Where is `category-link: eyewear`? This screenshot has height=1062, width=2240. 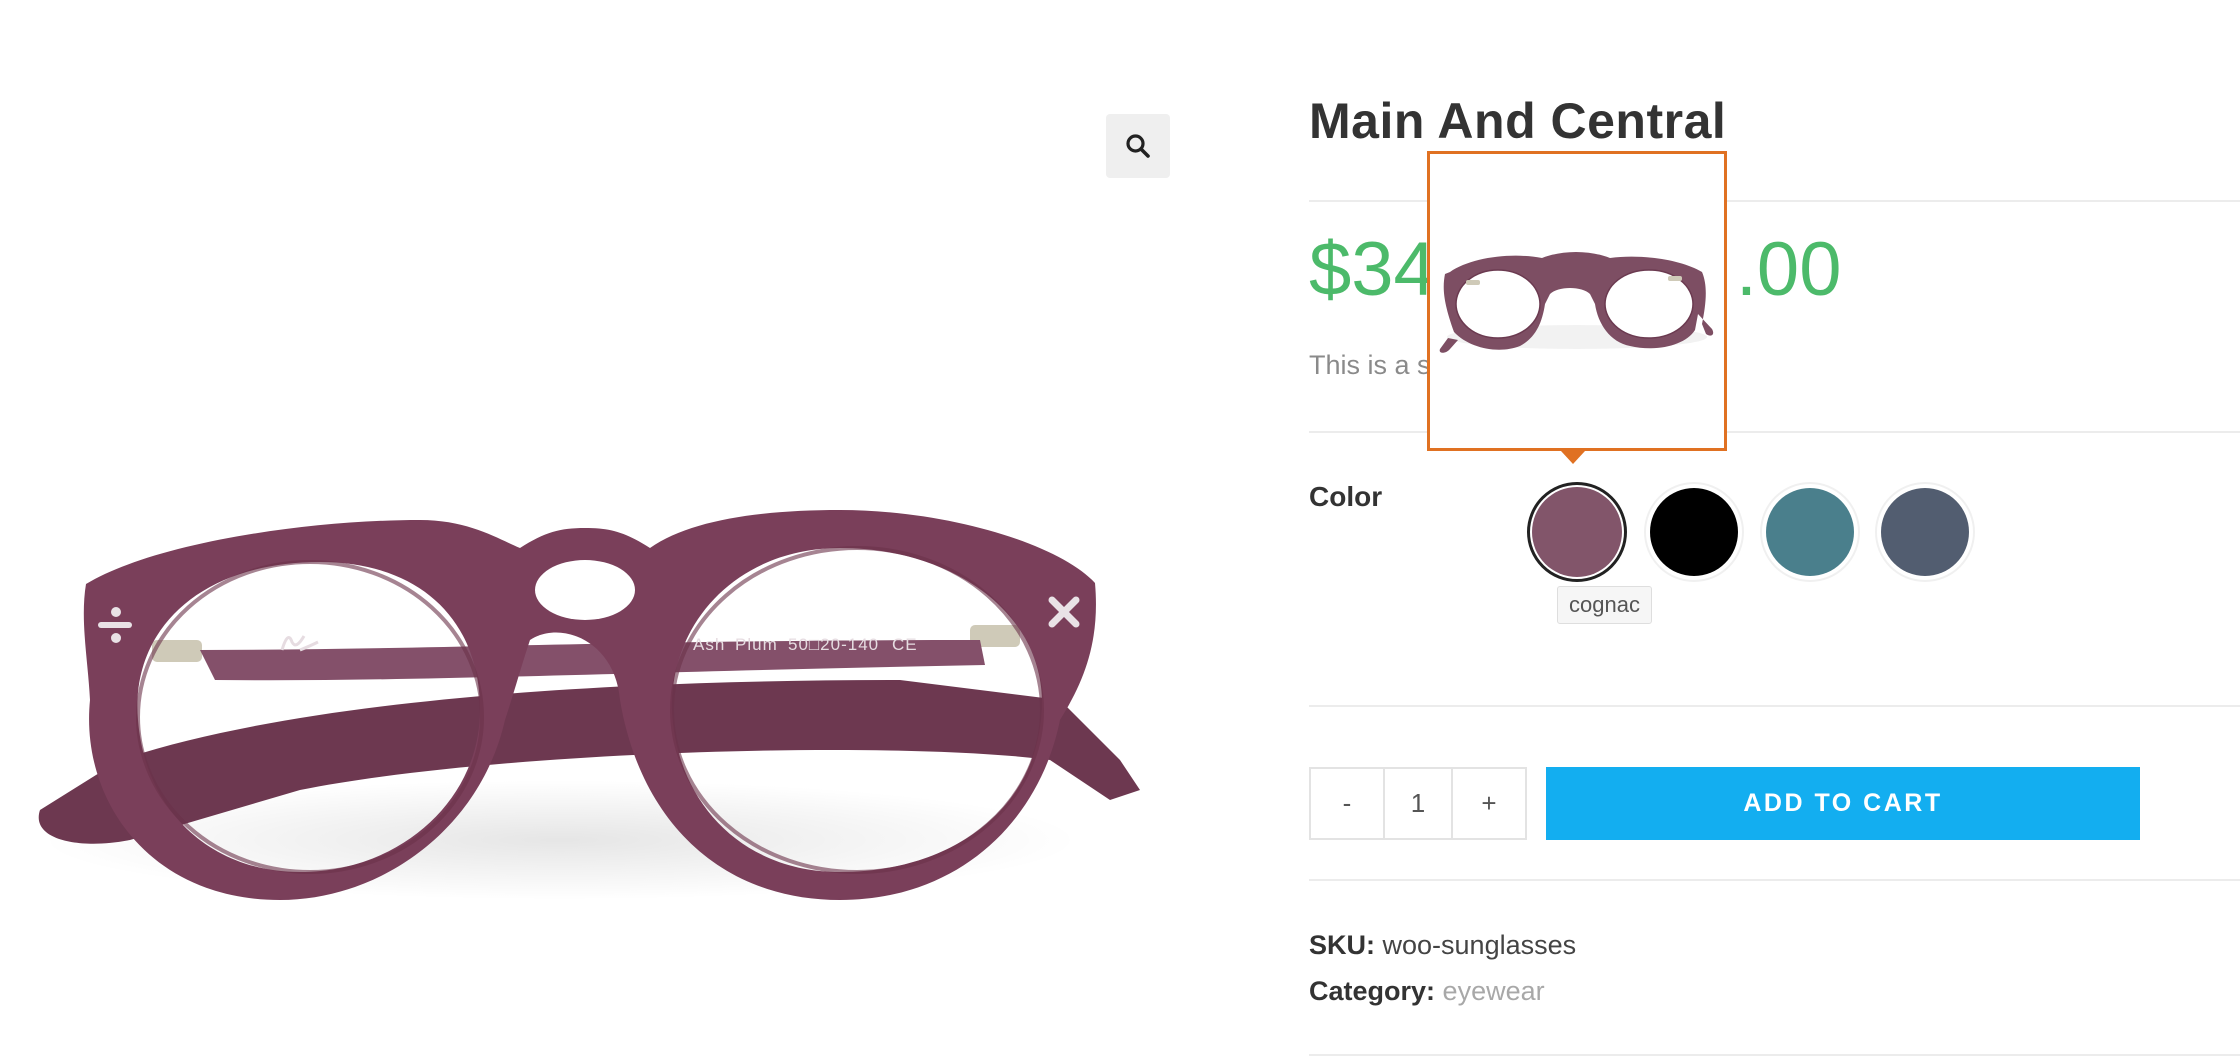 category-link: eyewear is located at coordinates (1494, 991).